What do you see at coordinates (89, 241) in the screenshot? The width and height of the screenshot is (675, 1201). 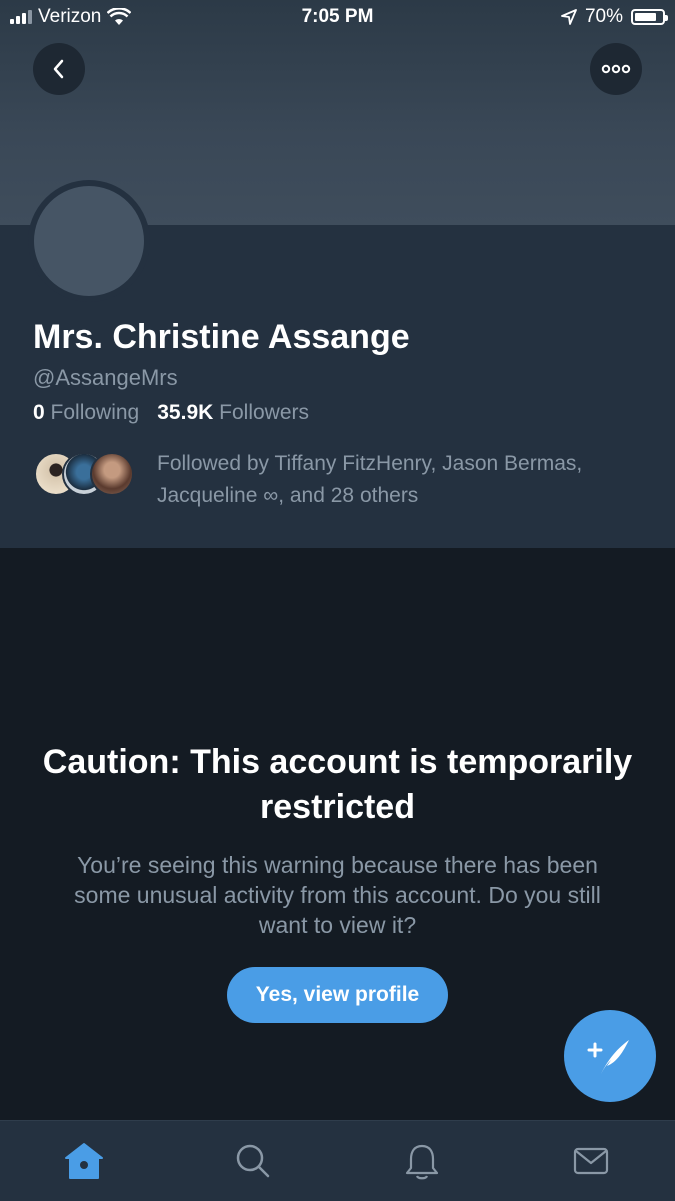 I see `avatar` at bounding box center [89, 241].